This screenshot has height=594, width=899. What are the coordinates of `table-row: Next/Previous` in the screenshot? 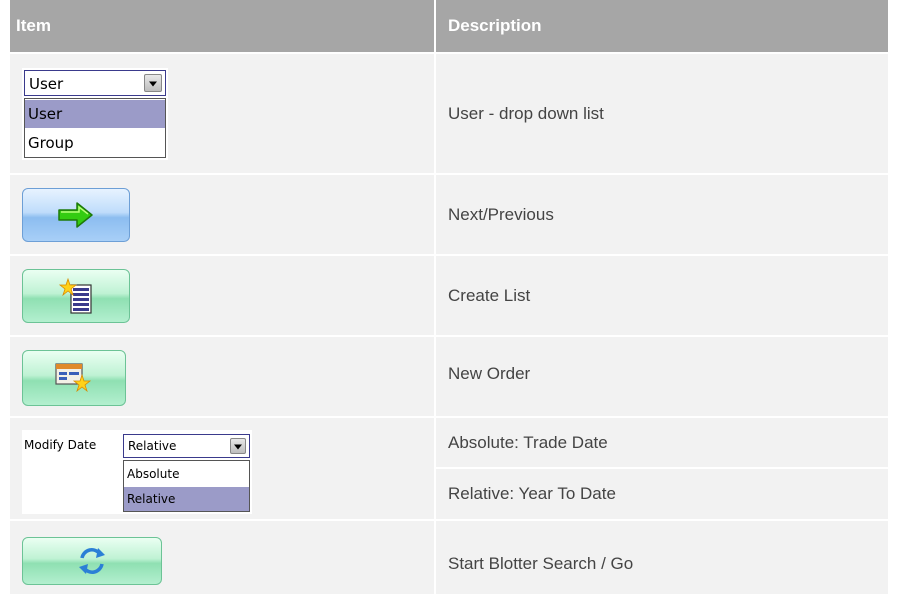 It's located at (449, 214).